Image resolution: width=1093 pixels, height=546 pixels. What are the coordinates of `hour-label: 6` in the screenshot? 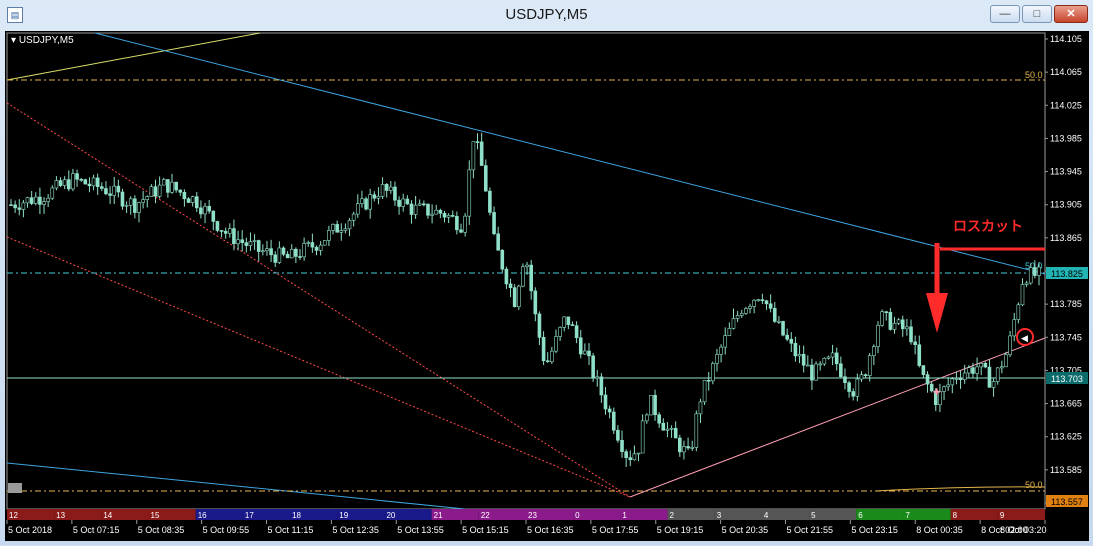 It's located at (860, 515).